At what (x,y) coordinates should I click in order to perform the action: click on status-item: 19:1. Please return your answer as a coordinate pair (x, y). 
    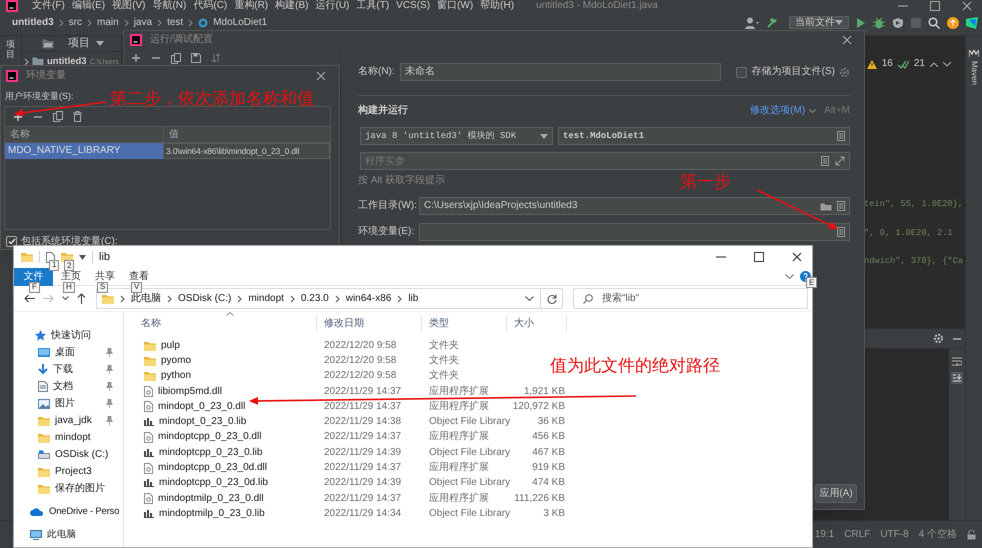
    Looking at the image, I should click on (824, 535).